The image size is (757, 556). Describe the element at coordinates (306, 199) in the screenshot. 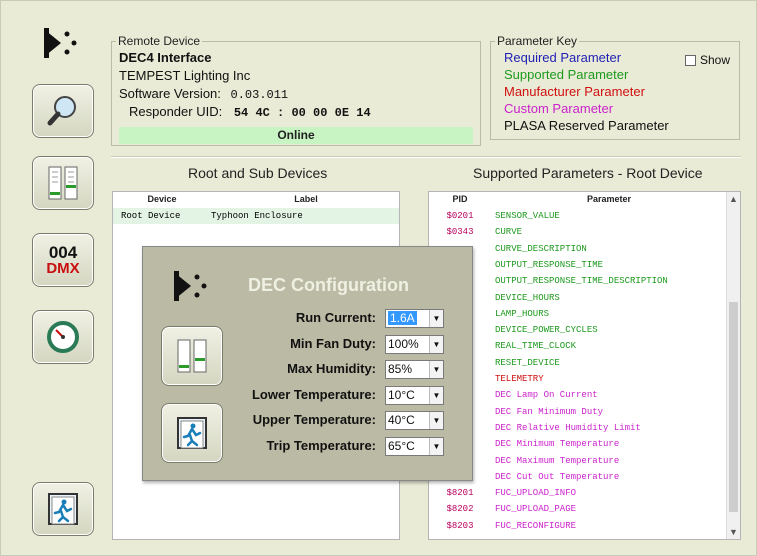

I see `col-label: Label` at that location.